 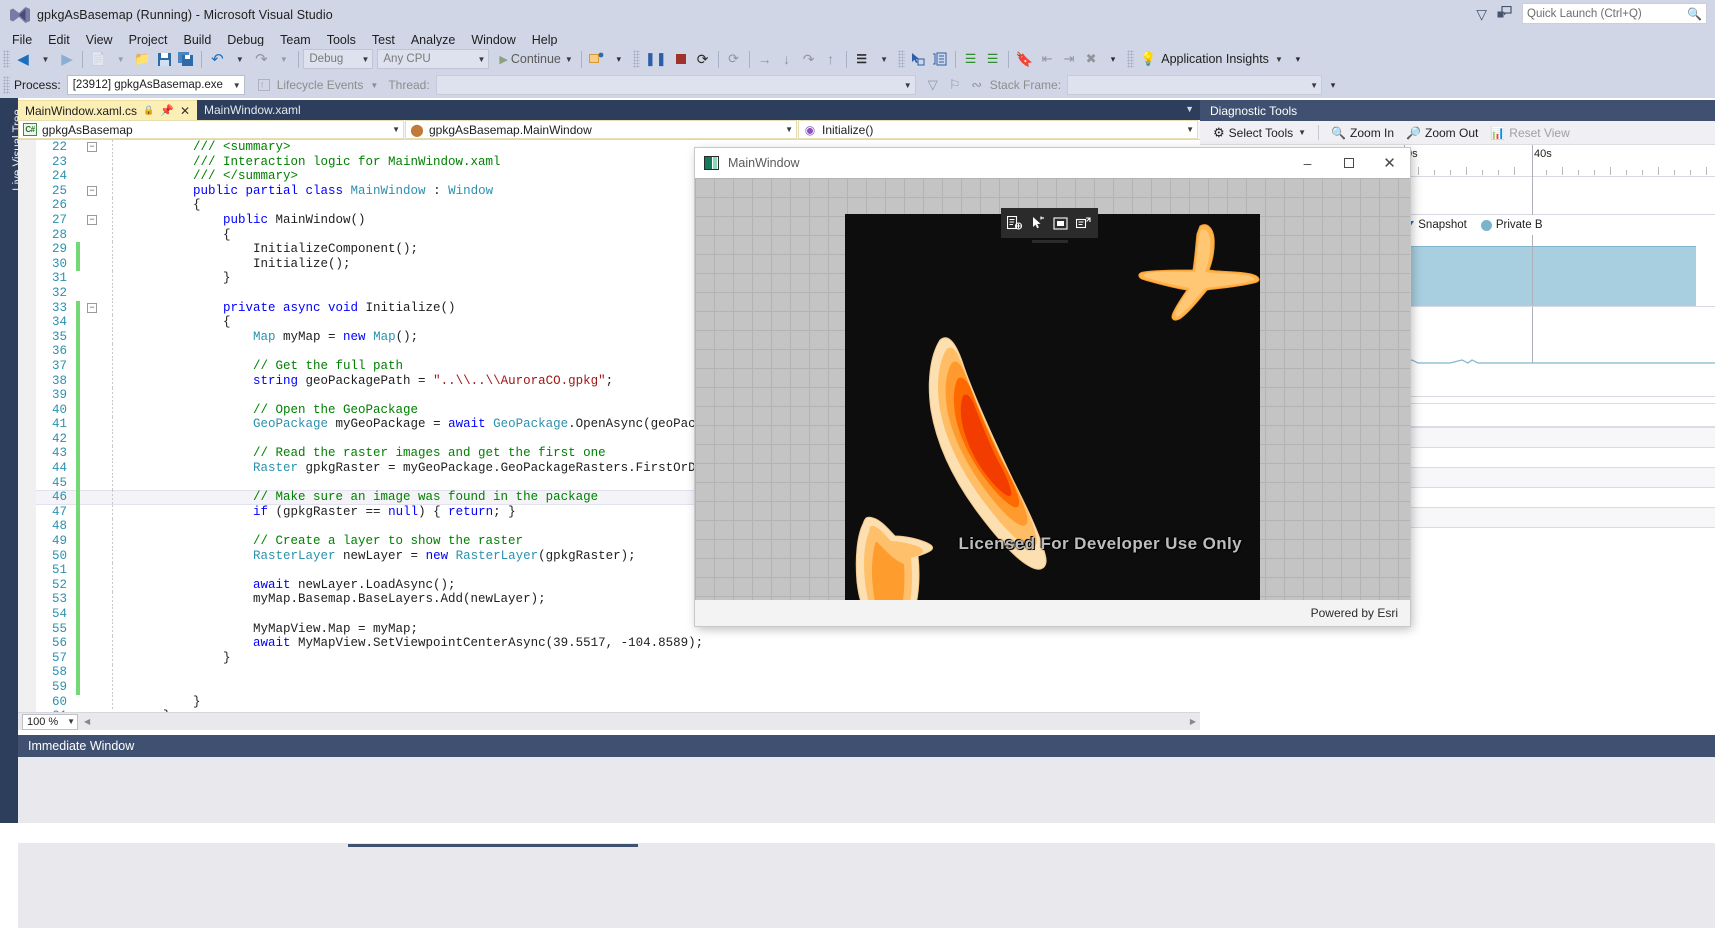 What do you see at coordinates (1259, 133) in the screenshot?
I see `select-tools-button: ⚙ Select Tools ▼` at bounding box center [1259, 133].